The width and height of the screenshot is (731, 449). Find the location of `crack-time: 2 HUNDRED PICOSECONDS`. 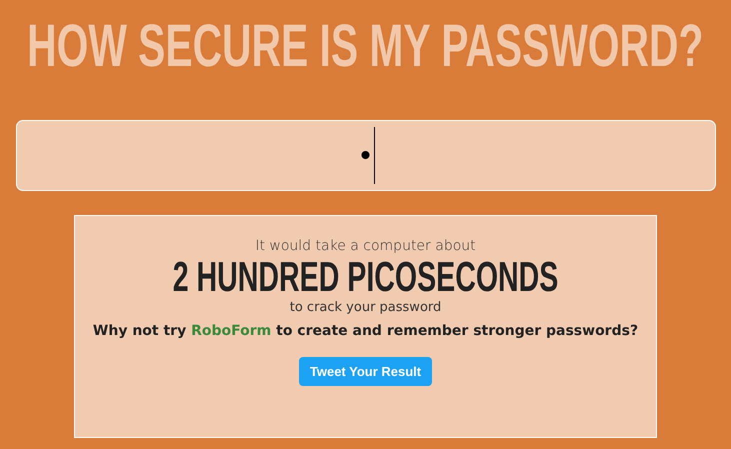

crack-time: 2 HUNDRED PICOSECONDS is located at coordinates (366, 277).